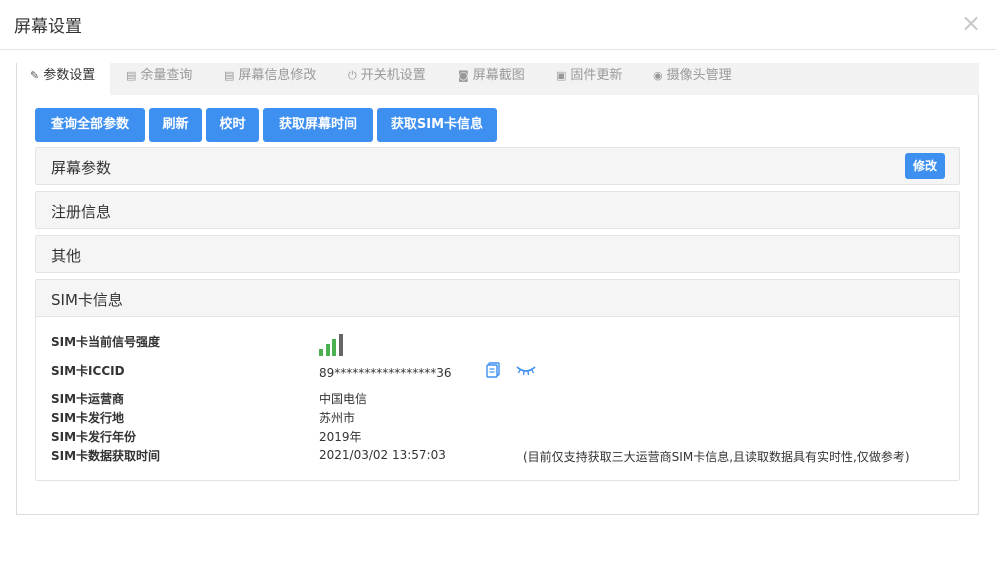 This screenshot has width=996, height=561. What do you see at coordinates (352, 75) in the screenshot?
I see `power-icon: ⏻` at bounding box center [352, 75].